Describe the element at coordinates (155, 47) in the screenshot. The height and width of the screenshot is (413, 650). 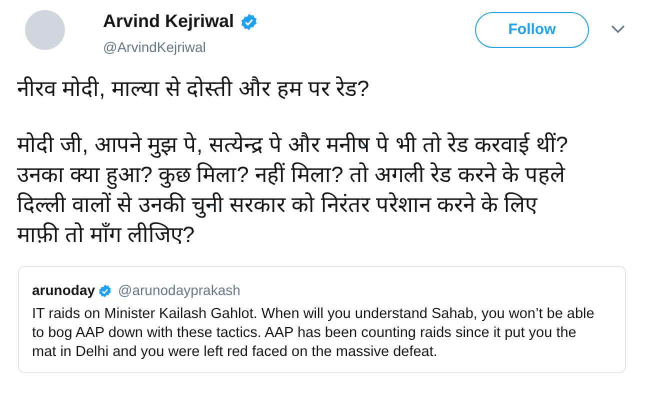
I see `author-handle: @ArvindKejriwal` at that location.